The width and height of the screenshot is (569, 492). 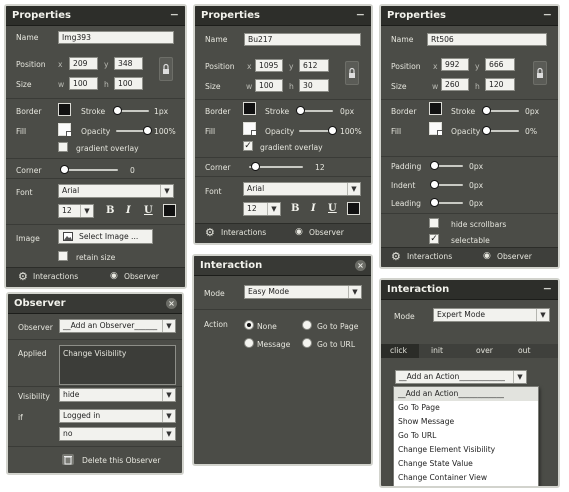 I want to click on panel-header: Observer ×, so click(x=95, y=304).